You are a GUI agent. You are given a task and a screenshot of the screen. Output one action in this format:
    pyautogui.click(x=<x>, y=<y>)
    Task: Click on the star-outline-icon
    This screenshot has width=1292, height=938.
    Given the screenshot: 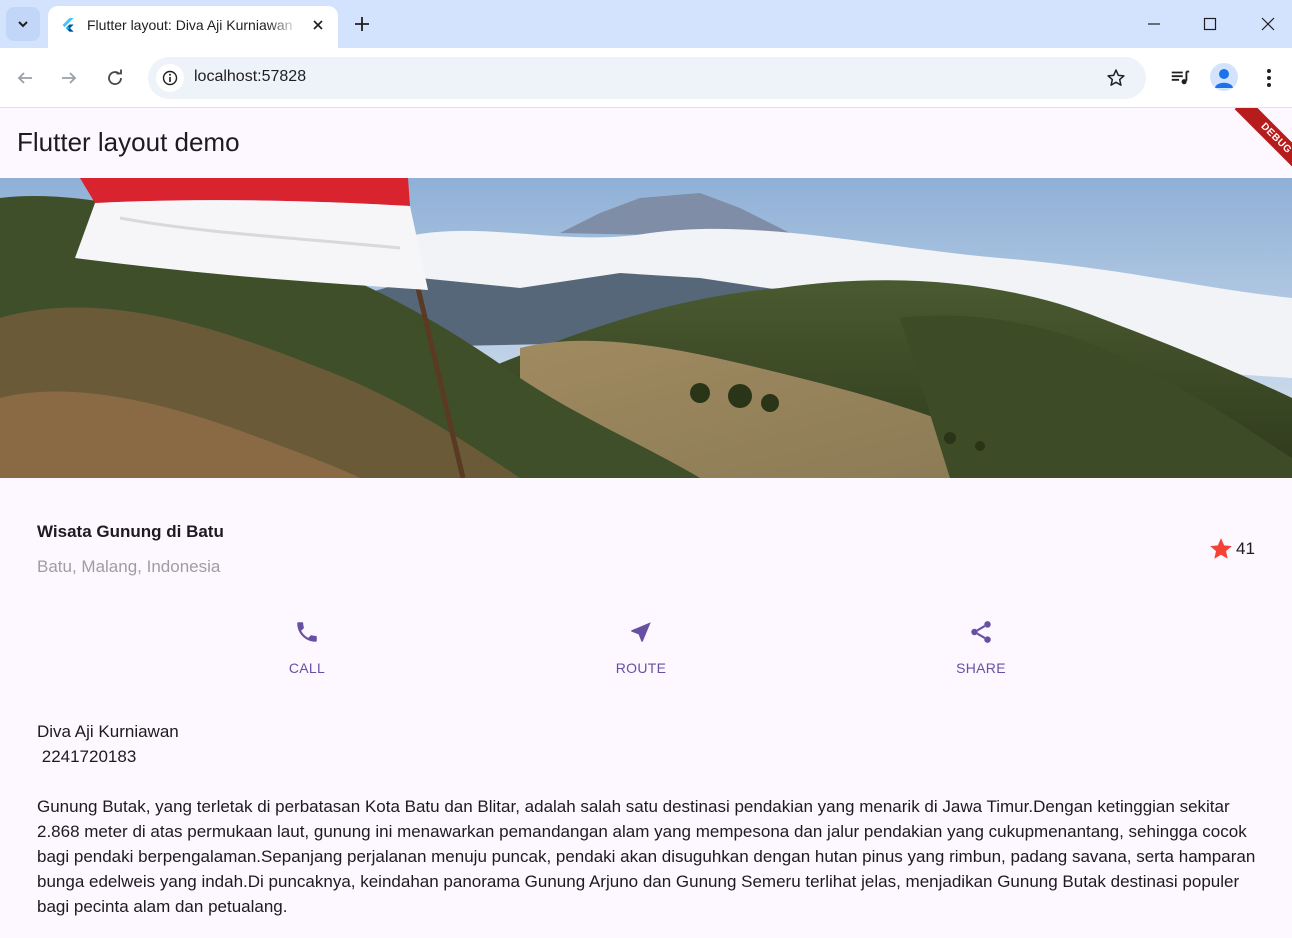 What is the action you would take?
    pyautogui.click(x=1116, y=77)
    